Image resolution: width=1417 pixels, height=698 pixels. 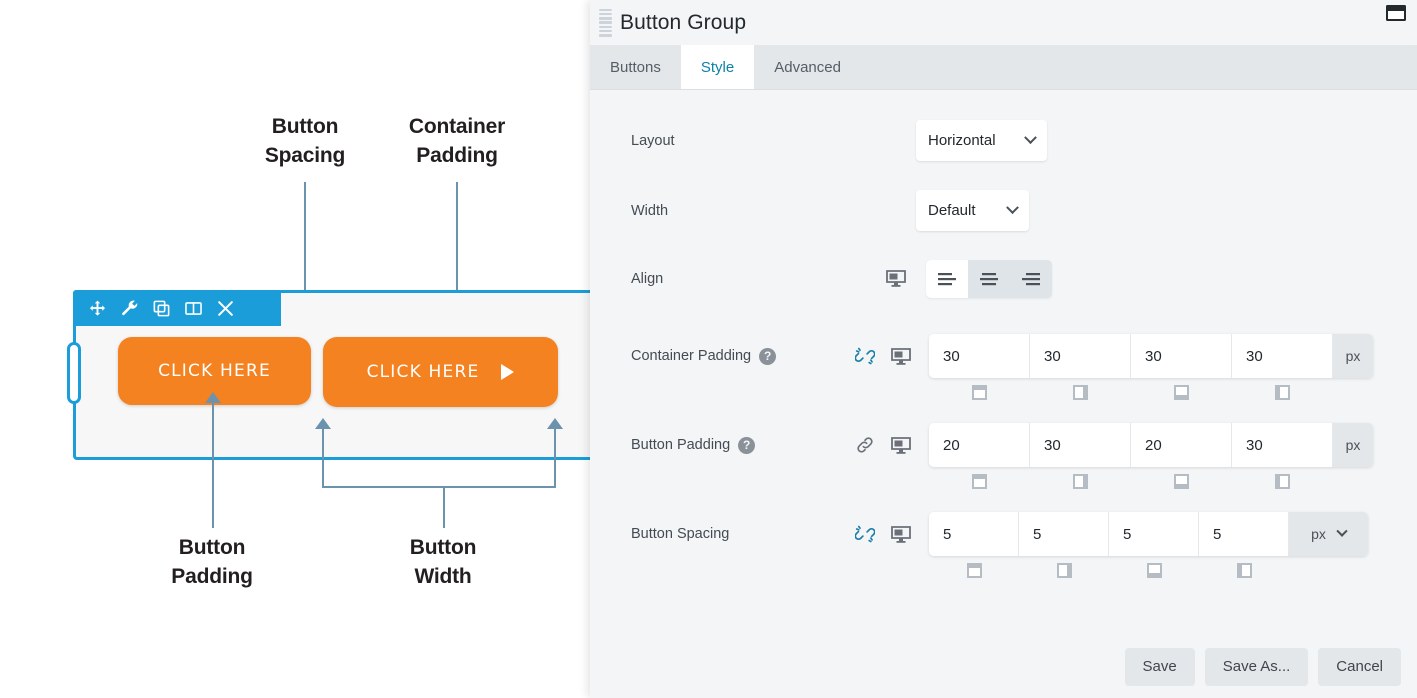 I want to click on resize-handle-left, so click(x=74, y=373).